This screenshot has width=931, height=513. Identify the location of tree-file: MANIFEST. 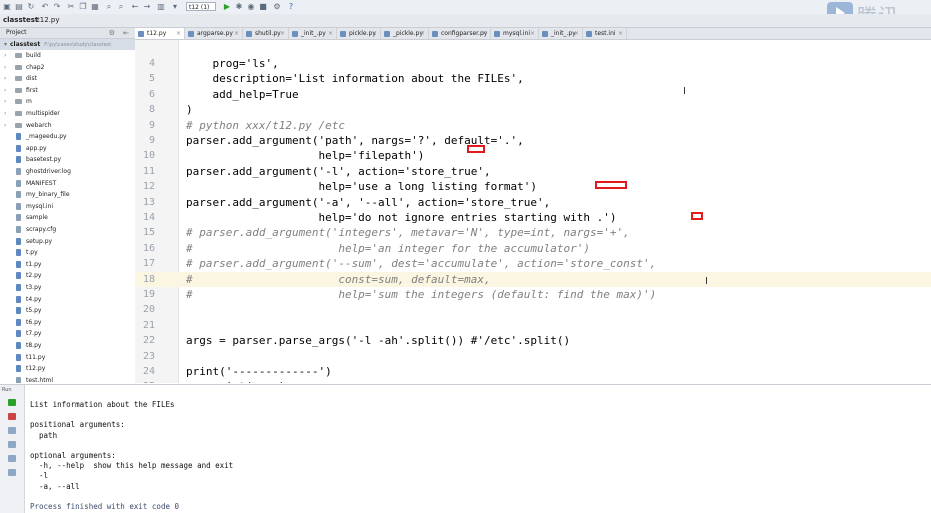
(67, 183).